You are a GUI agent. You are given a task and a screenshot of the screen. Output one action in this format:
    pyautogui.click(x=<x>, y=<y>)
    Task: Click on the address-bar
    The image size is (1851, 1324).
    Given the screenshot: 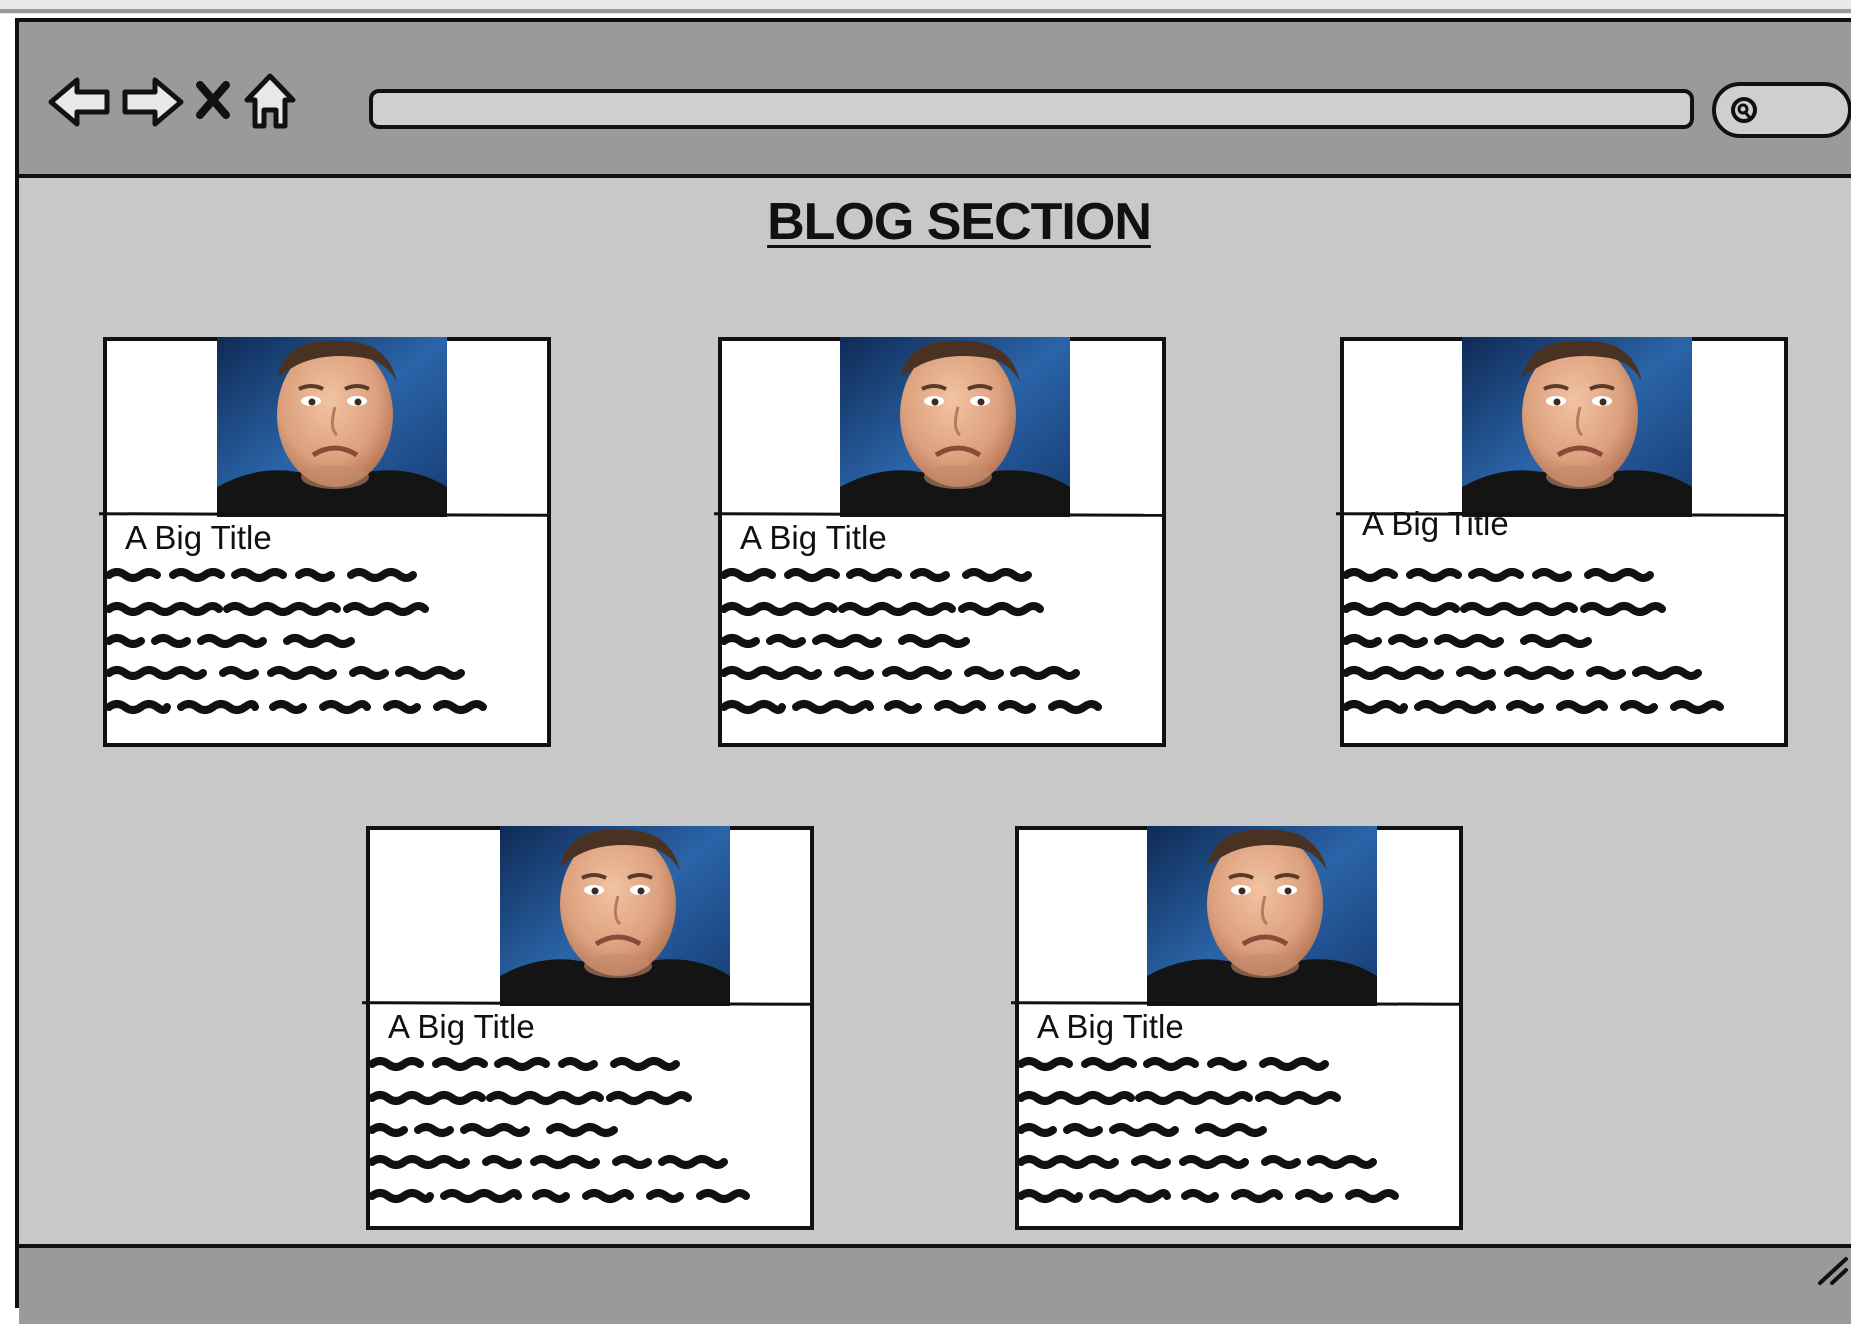 What is the action you would take?
    pyautogui.click(x=1031, y=109)
    